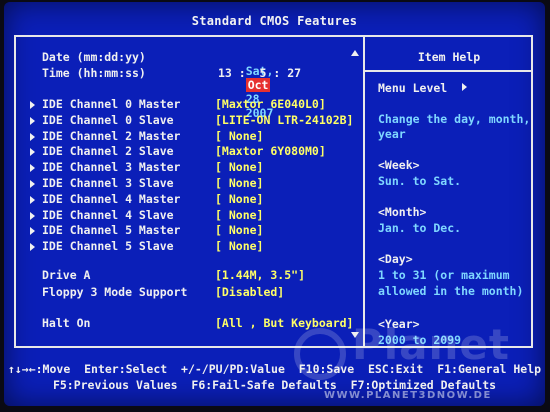 Image resolution: width=550 pixels, height=412 pixels. I want to click on watermark-planet-icon, so click(320, 354).